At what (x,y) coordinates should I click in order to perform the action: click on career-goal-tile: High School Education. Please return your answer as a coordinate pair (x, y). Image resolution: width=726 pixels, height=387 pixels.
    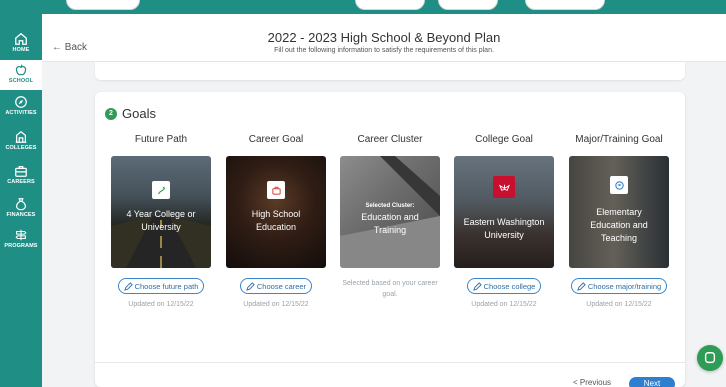
    Looking at the image, I should click on (276, 212).